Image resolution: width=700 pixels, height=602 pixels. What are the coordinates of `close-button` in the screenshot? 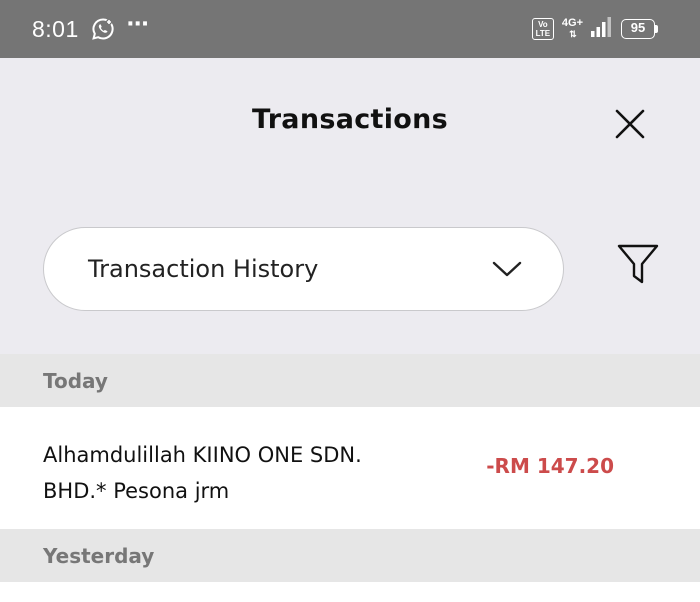 It's located at (630, 124).